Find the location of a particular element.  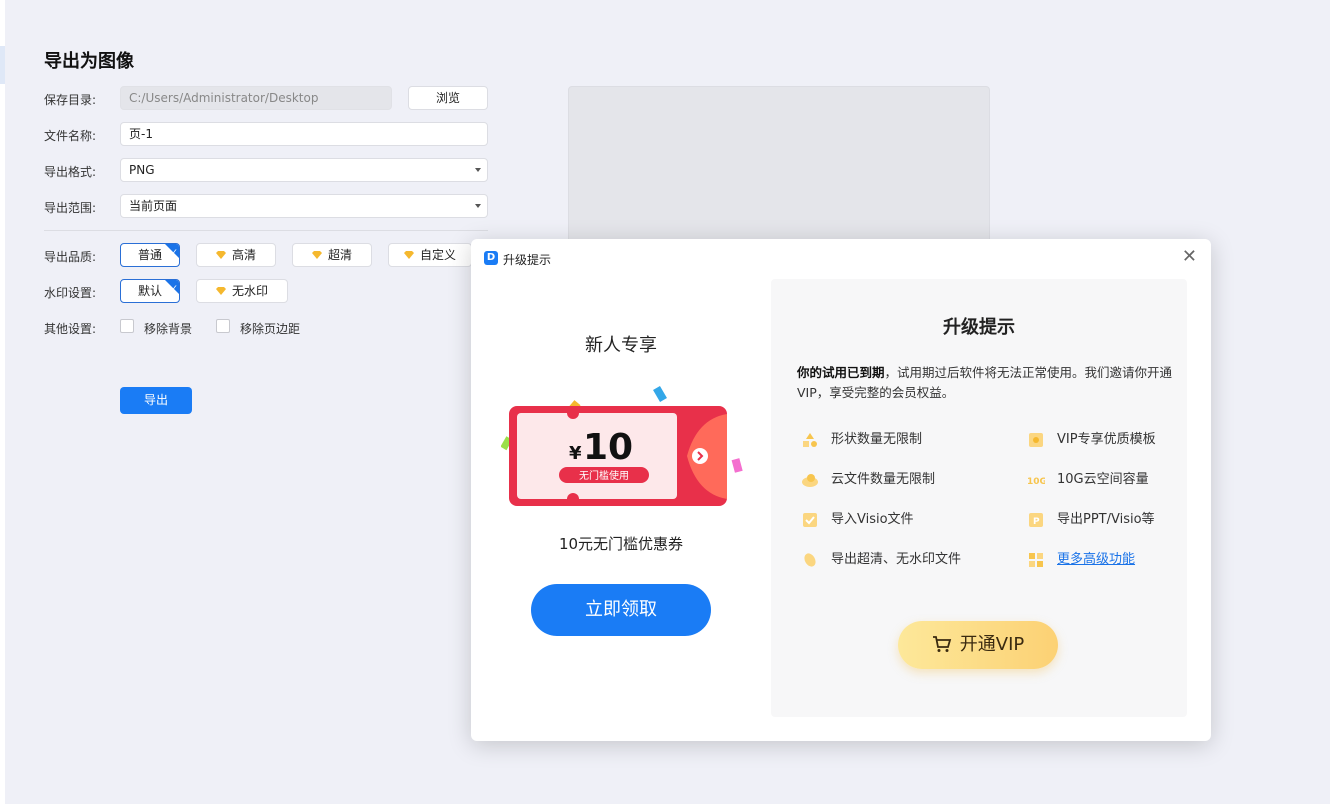

coupon: ¥ 10 无门槛使用 is located at coordinates (625, 449).